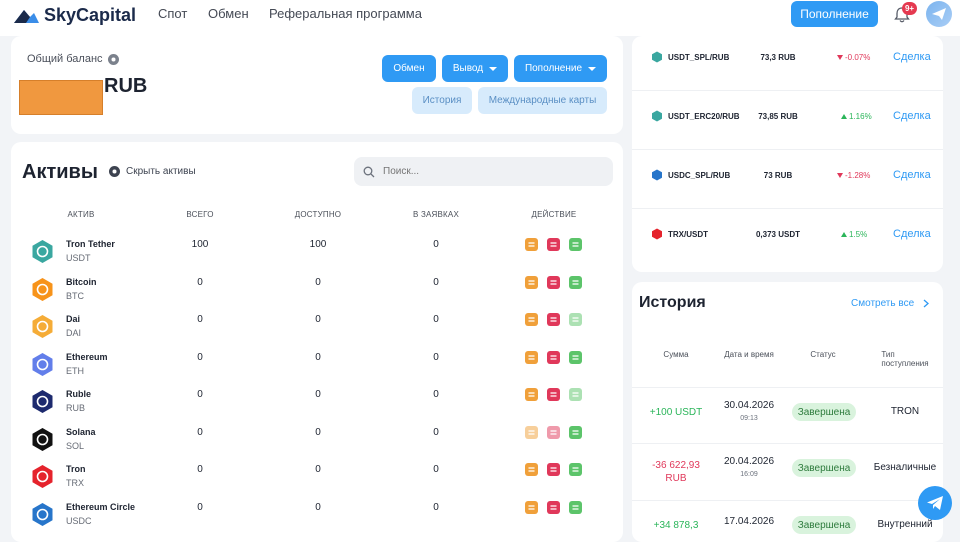  Describe the element at coordinates (78, 258) in the screenshot. I see `asset-ticker: USDT` at that location.